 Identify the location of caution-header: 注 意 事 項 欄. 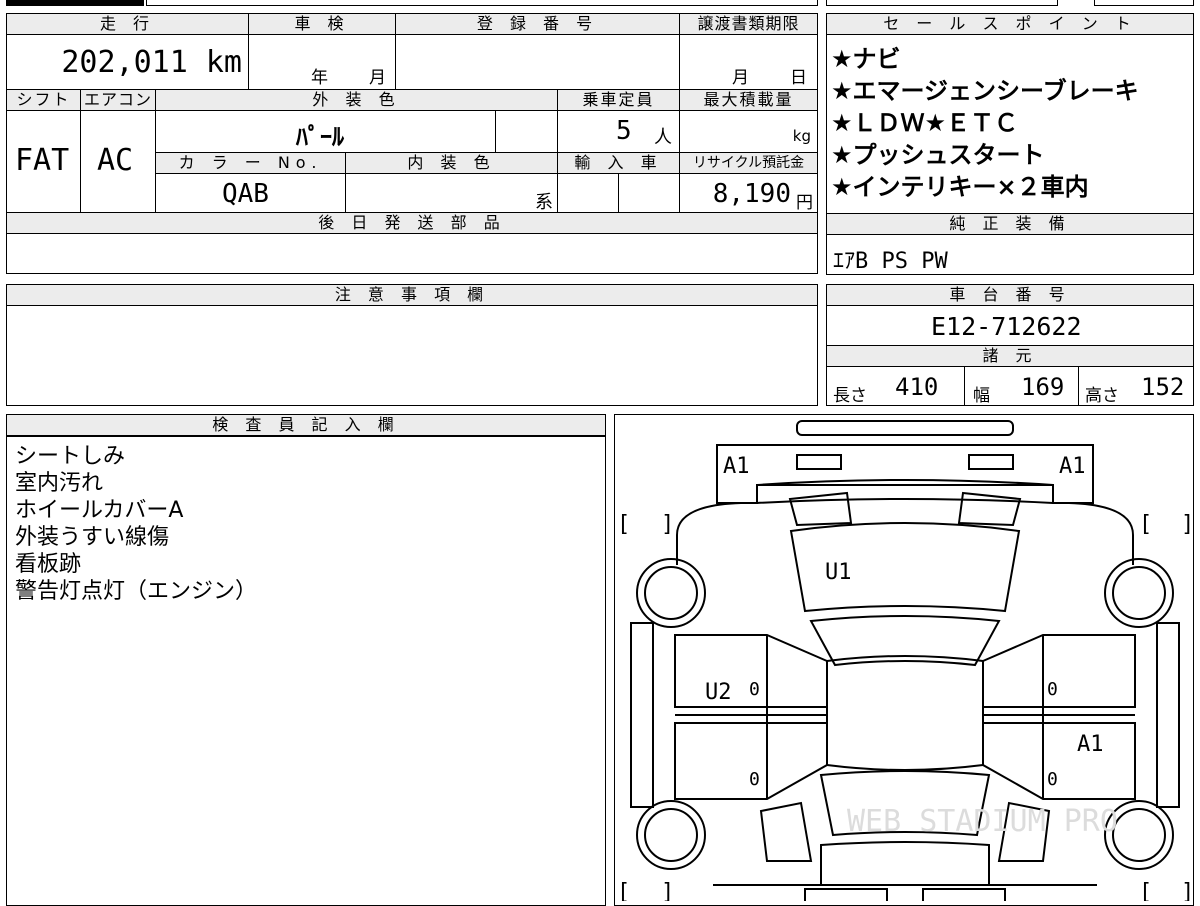
(412, 295).